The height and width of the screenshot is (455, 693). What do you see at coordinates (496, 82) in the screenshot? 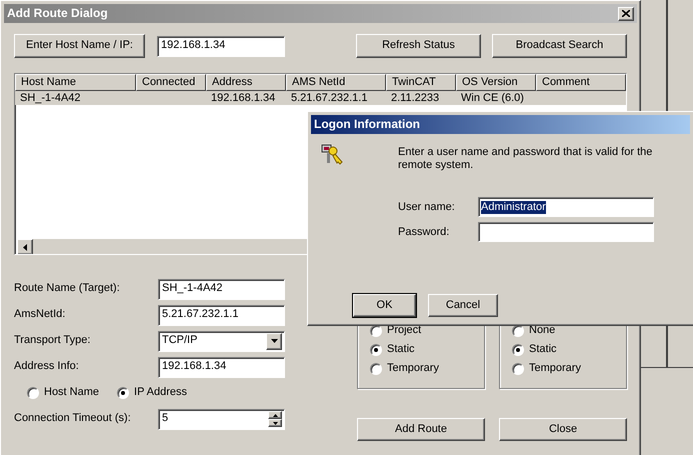
I see `column-header: OS Version` at bounding box center [496, 82].